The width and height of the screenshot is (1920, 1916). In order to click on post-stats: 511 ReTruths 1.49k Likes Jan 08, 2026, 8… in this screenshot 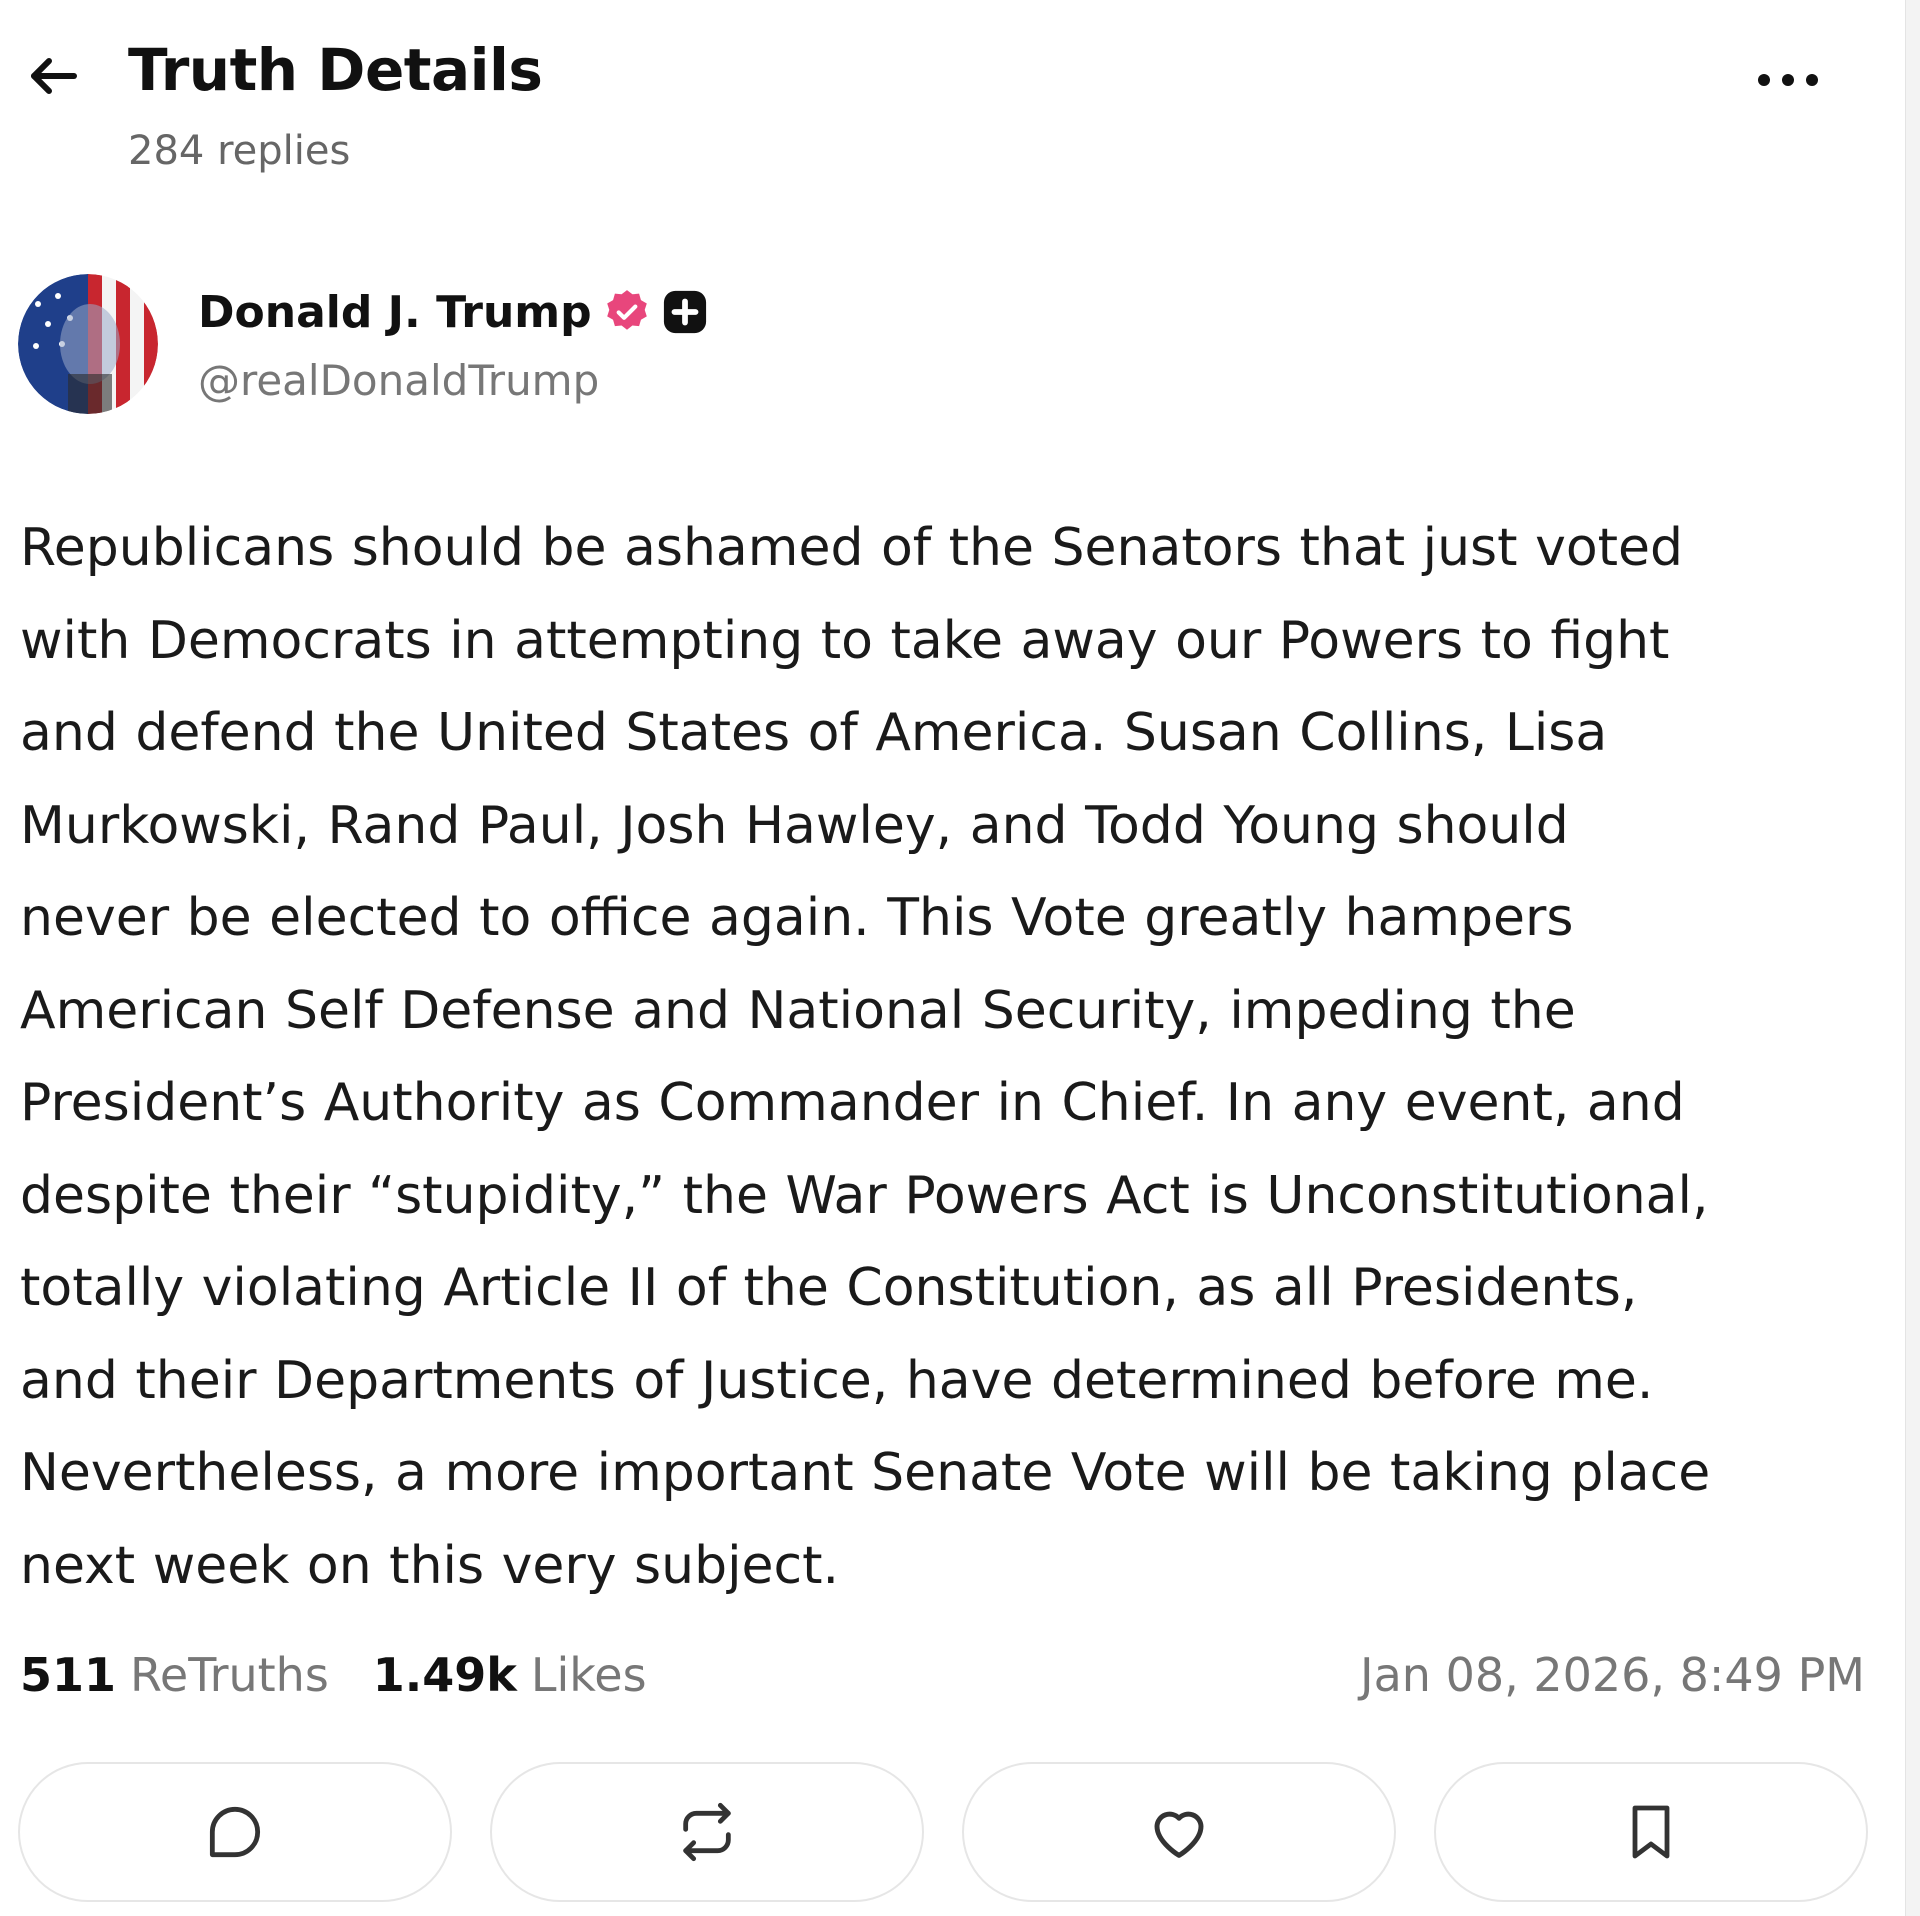, I will do `click(942, 1675)`.